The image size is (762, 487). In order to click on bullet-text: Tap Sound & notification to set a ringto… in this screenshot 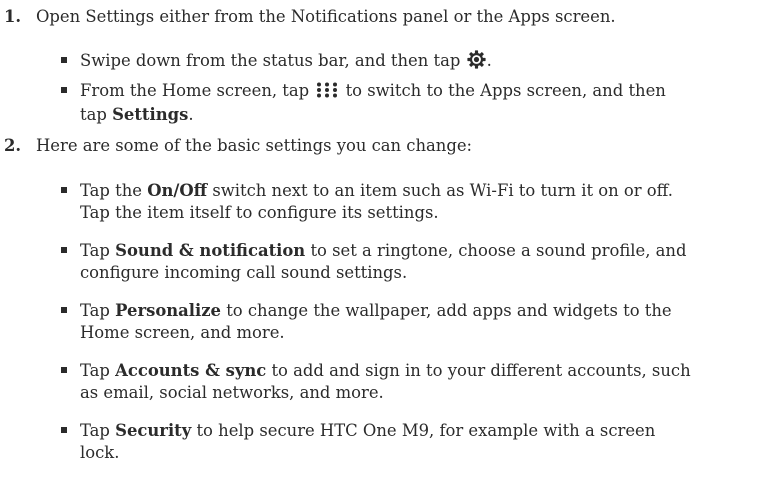, I will do `click(383, 261)`.